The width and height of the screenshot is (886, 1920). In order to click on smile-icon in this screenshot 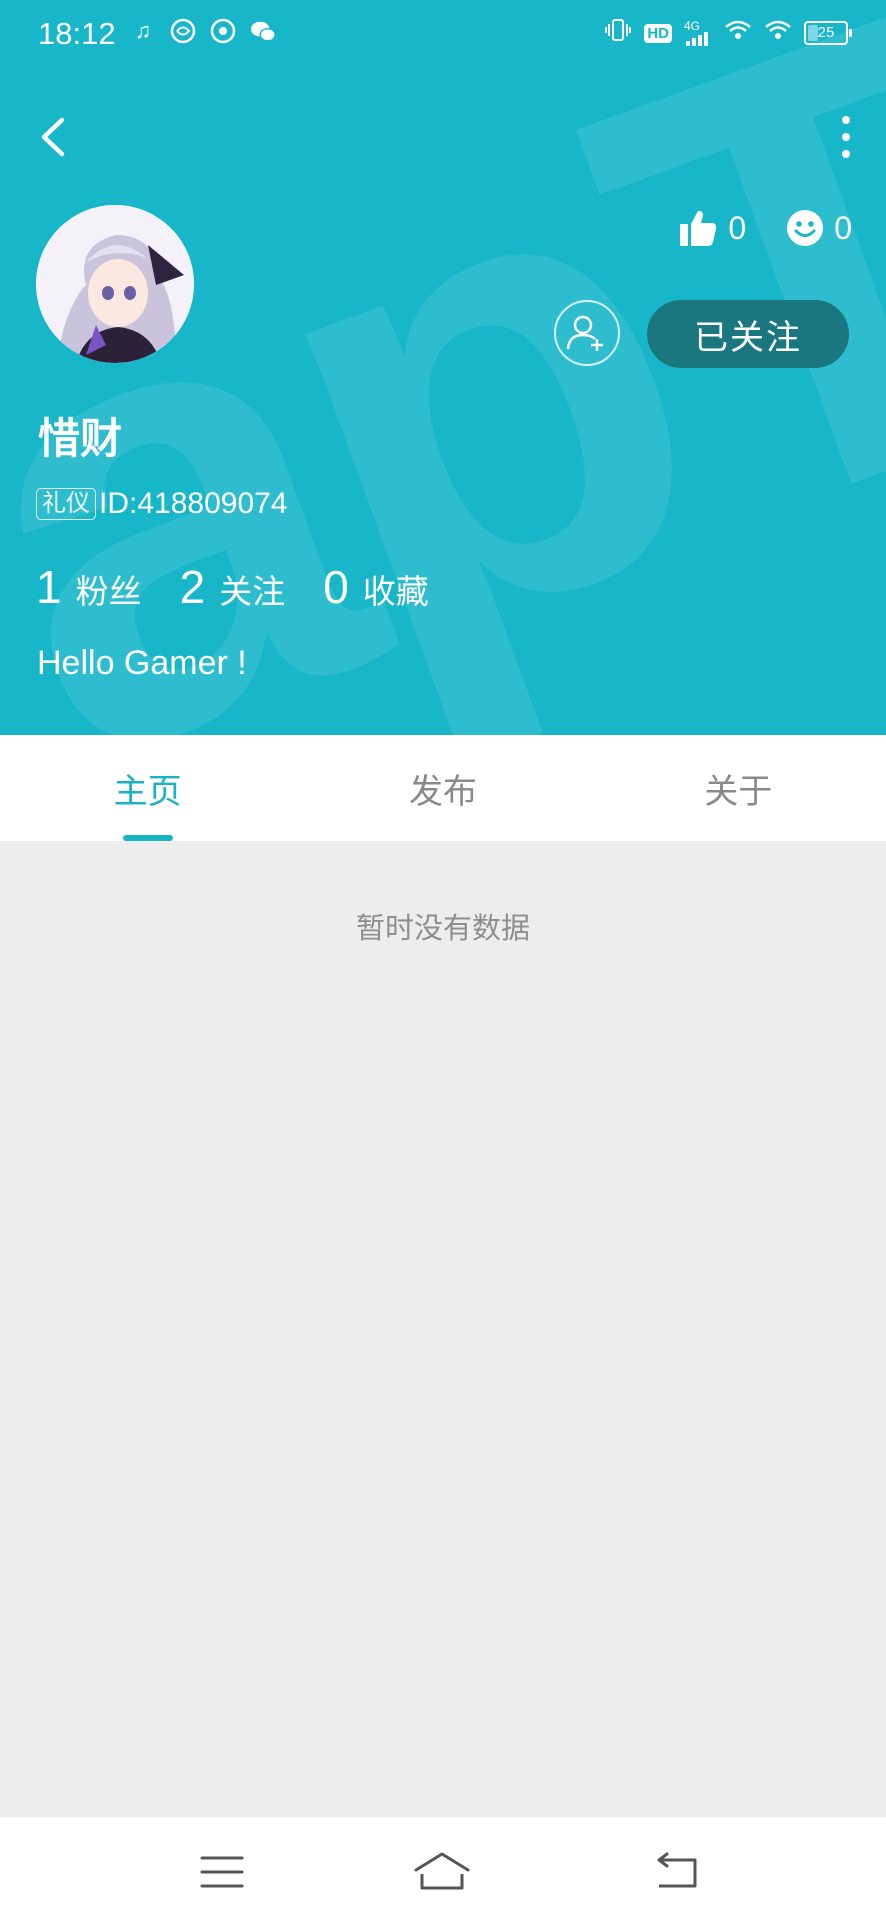, I will do `click(805, 228)`.